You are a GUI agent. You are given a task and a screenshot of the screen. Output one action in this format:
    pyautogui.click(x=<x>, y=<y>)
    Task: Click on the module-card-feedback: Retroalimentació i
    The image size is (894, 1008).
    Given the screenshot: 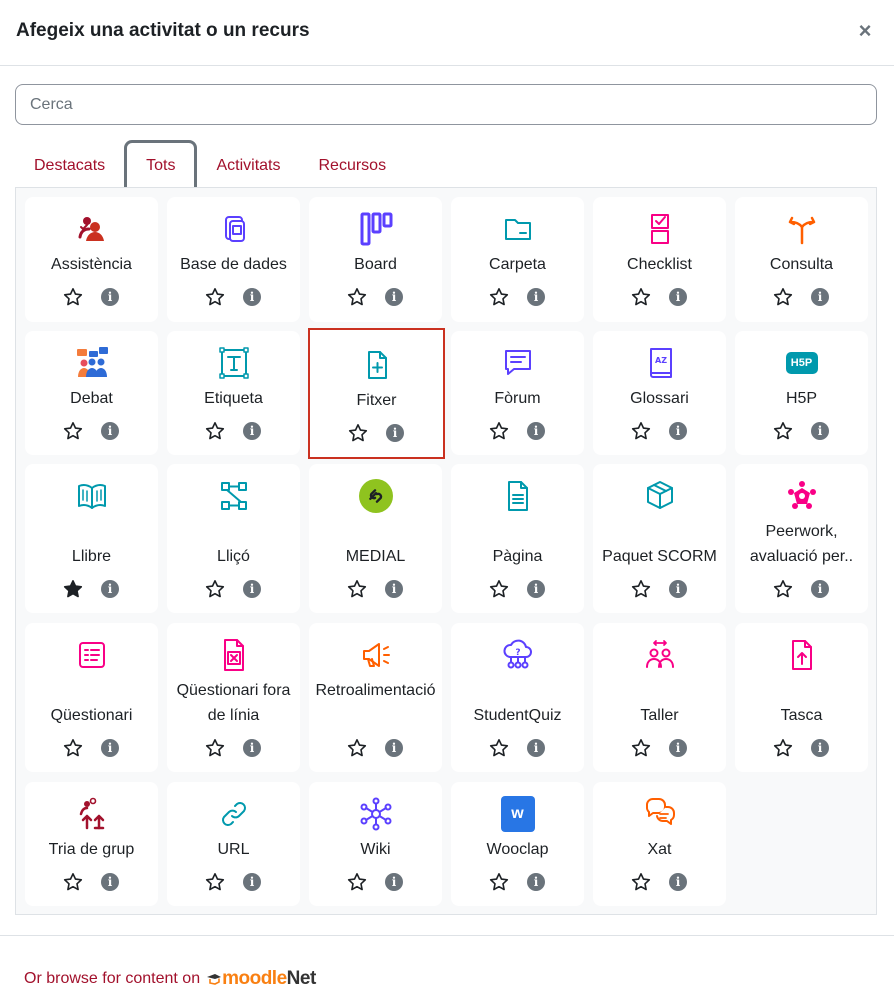 What is the action you would take?
    pyautogui.click(x=375, y=697)
    